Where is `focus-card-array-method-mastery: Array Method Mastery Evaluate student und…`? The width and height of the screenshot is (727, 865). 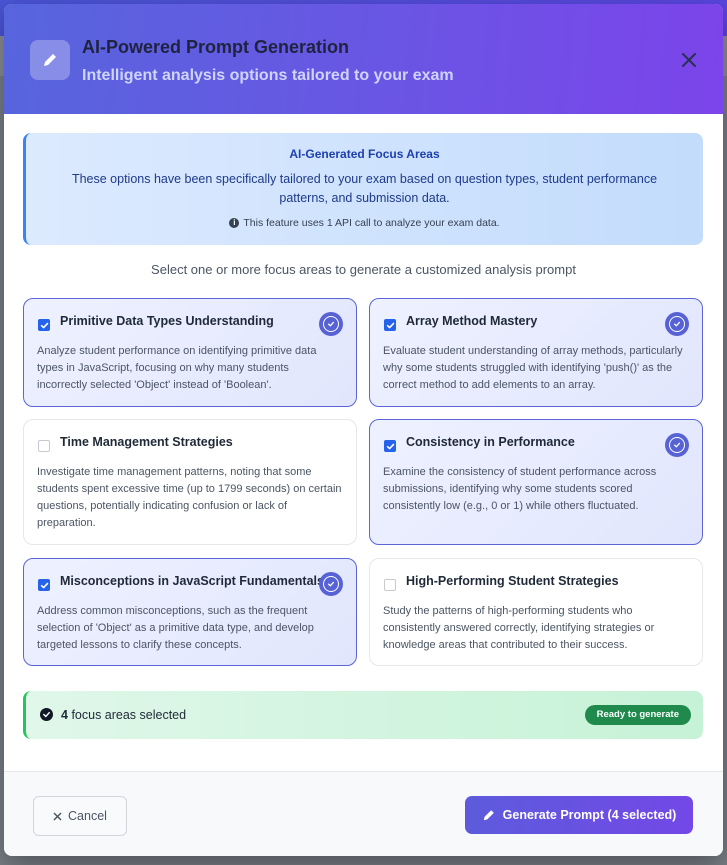
focus-card-array-method-mastery: Array Method Mastery Evaluate student und… is located at coordinates (536, 352).